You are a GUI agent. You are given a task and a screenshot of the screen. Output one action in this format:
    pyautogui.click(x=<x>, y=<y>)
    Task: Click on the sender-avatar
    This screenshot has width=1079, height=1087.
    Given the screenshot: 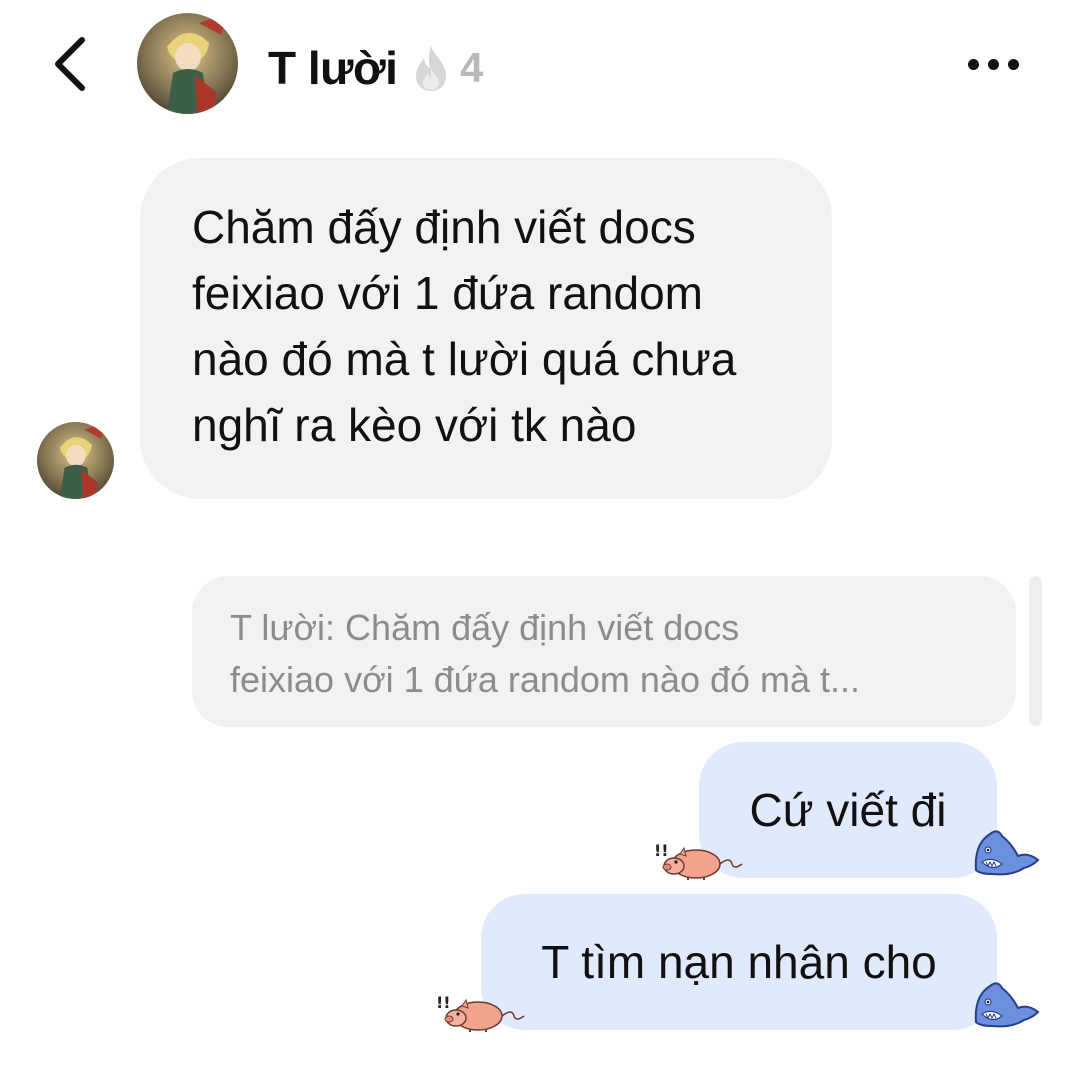 What is the action you would take?
    pyautogui.click(x=75, y=460)
    